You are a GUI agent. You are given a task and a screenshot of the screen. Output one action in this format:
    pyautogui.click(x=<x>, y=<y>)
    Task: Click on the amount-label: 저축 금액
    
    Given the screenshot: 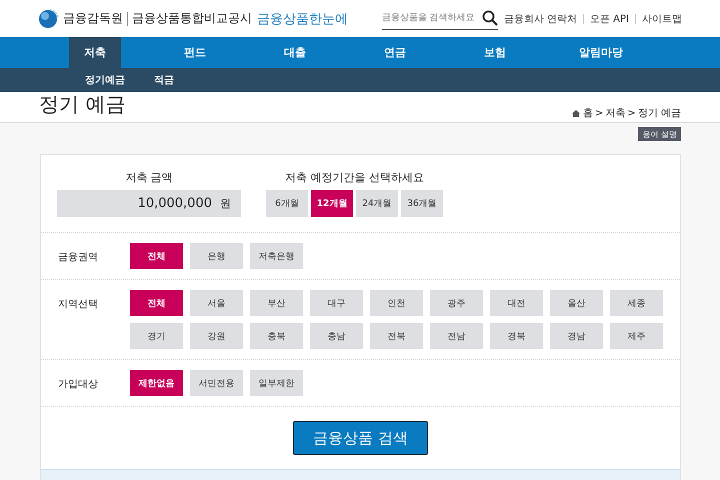 What is the action you would take?
    pyautogui.click(x=149, y=177)
    